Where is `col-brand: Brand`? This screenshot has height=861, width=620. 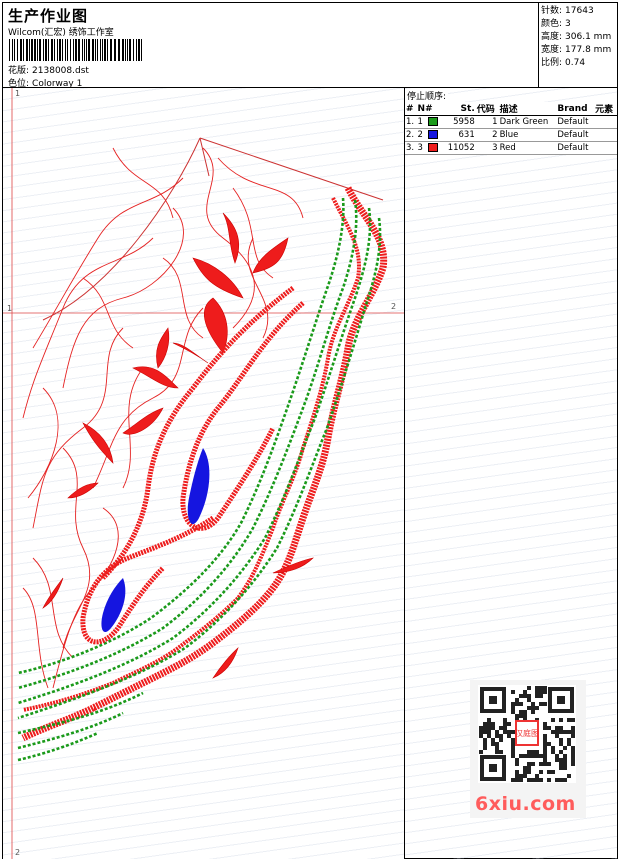 col-brand: Brand is located at coordinates (575, 109).